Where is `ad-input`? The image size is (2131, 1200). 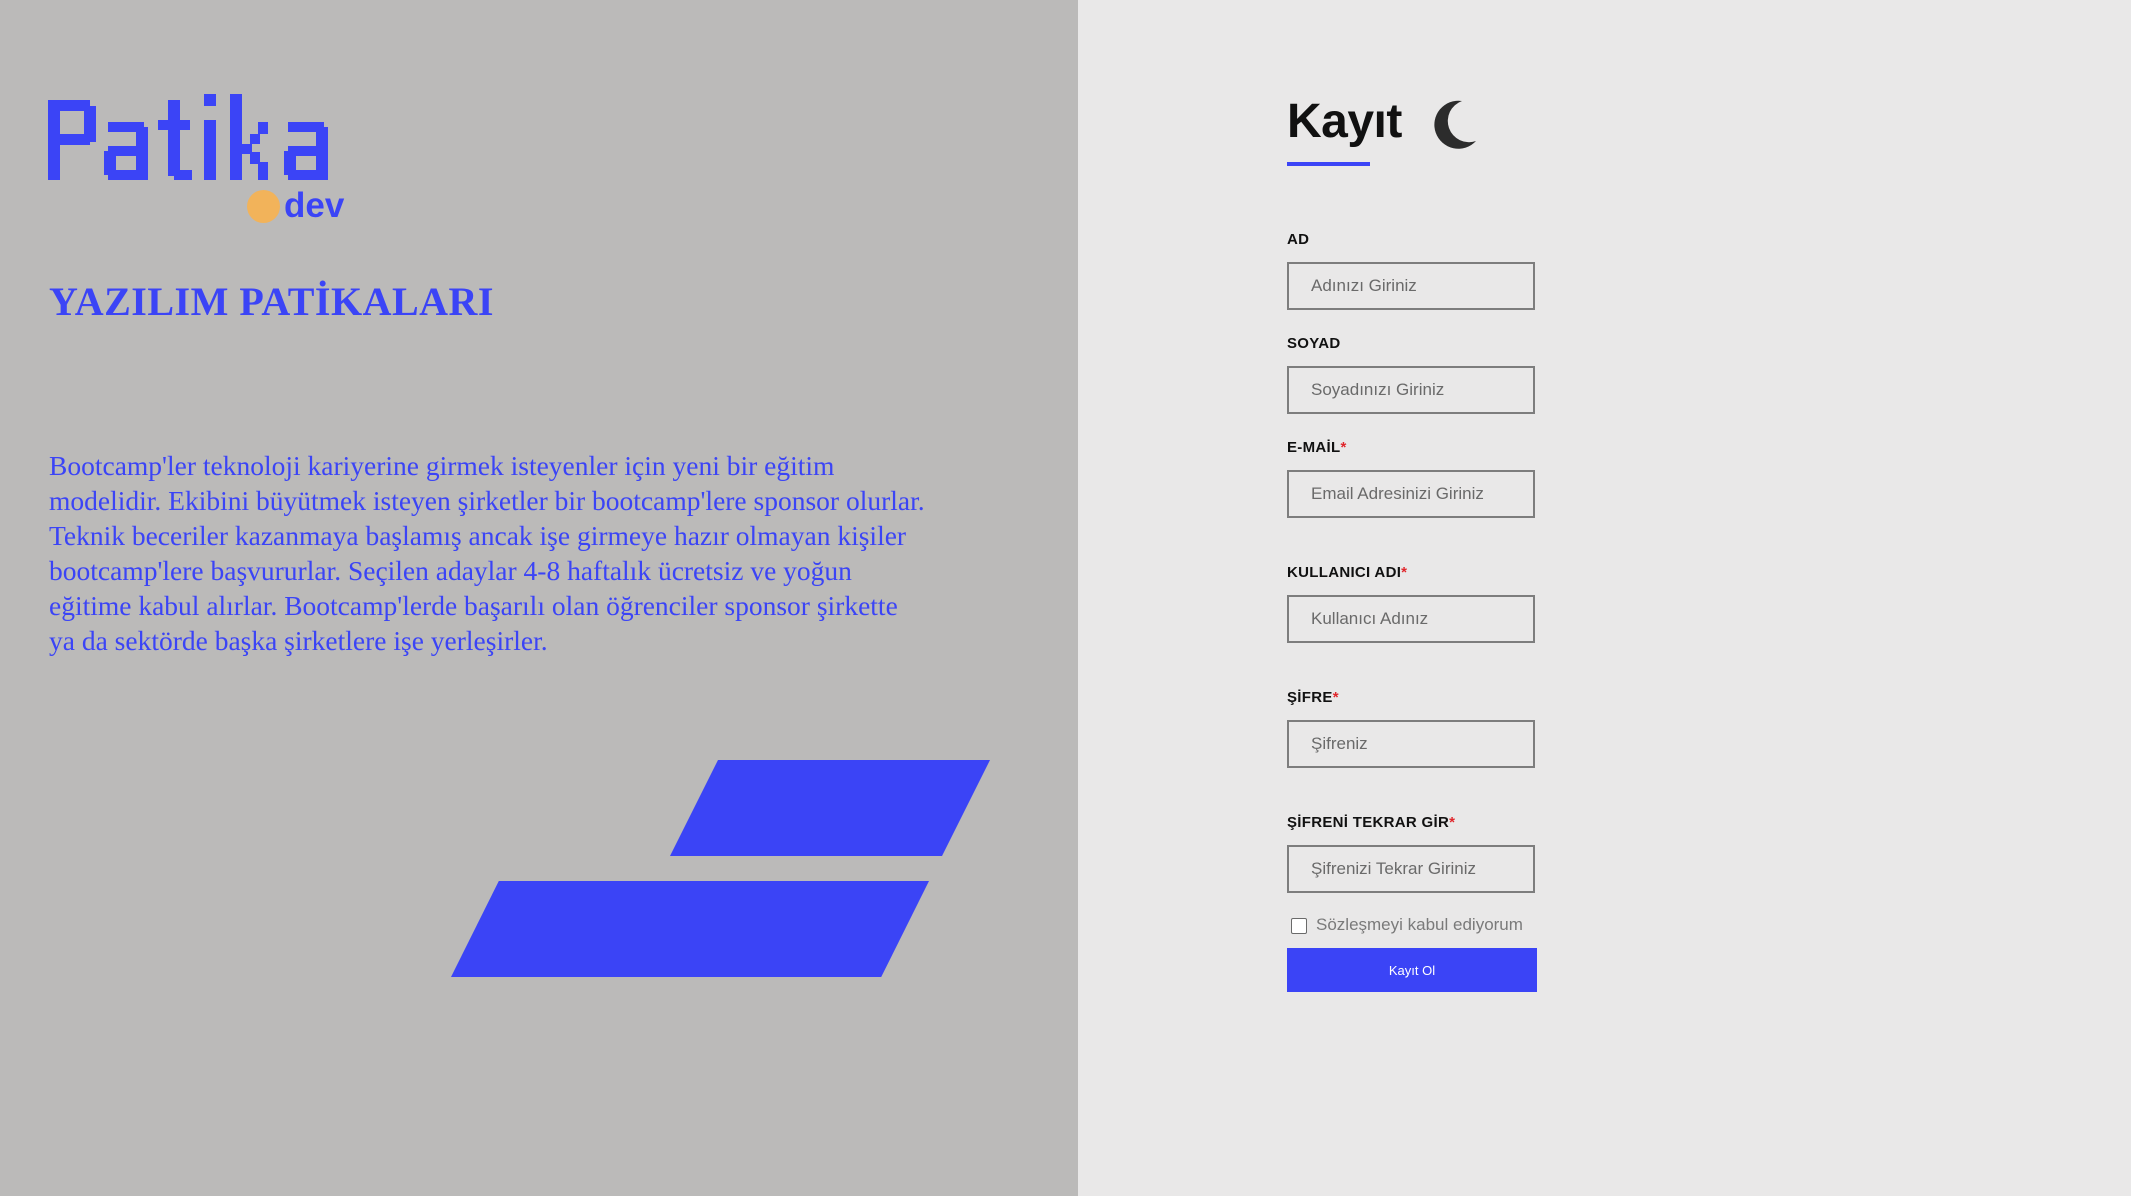 ad-input is located at coordinates (1411, 286).